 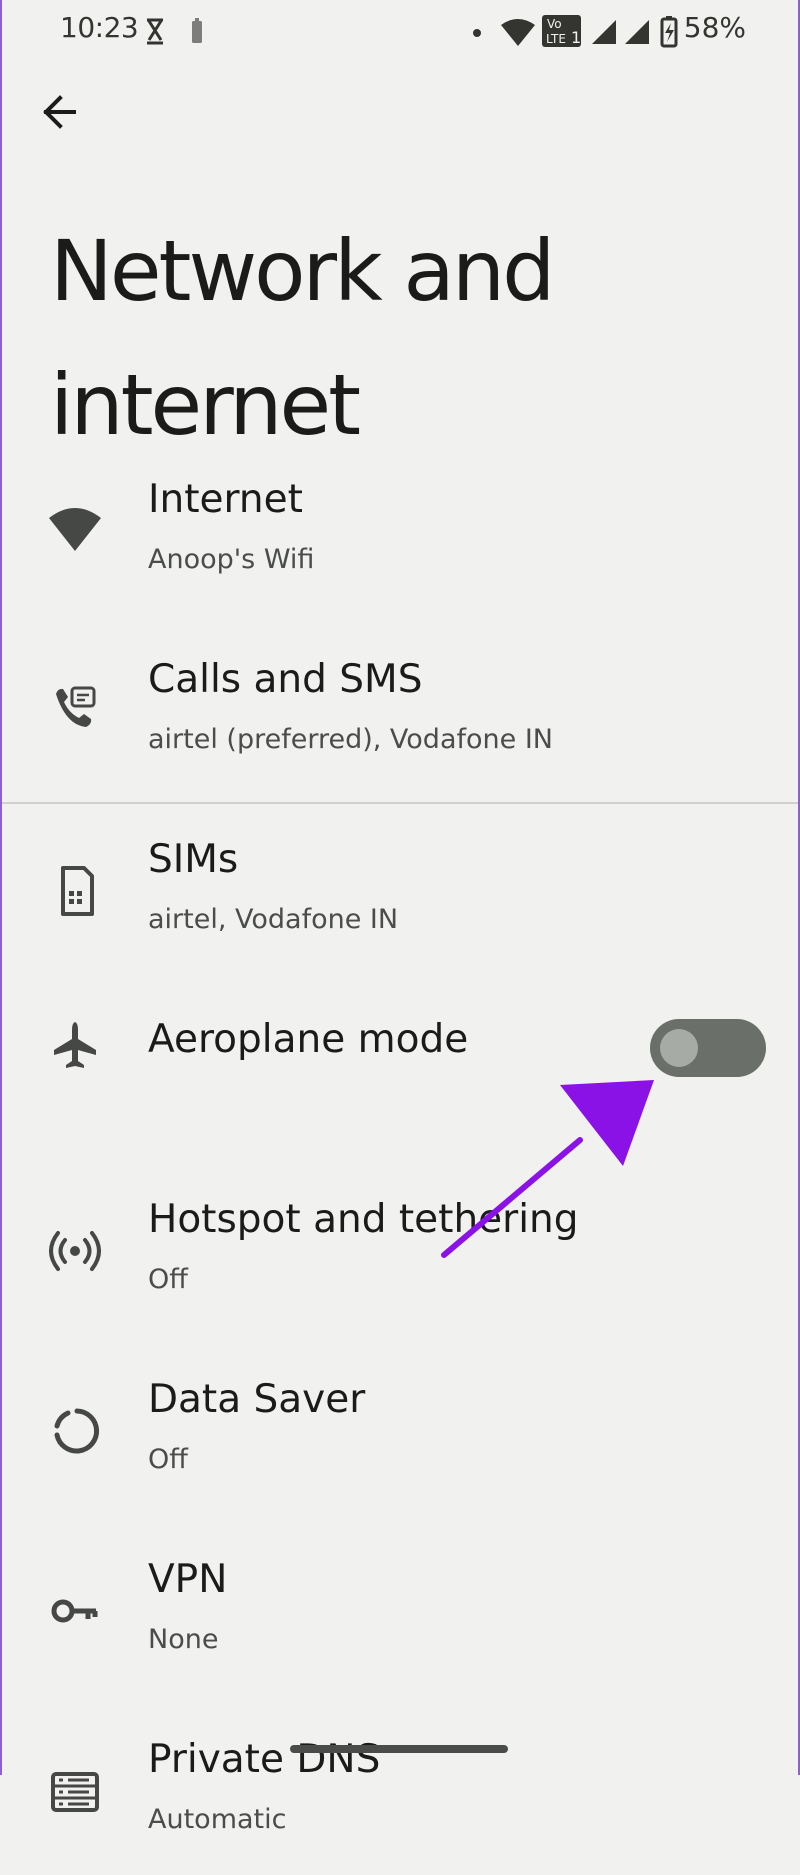 What do you see at coordinates (714, 27) in the screenshot?
I see `battery-percentage: 58%` at bounding box center [714, 27].